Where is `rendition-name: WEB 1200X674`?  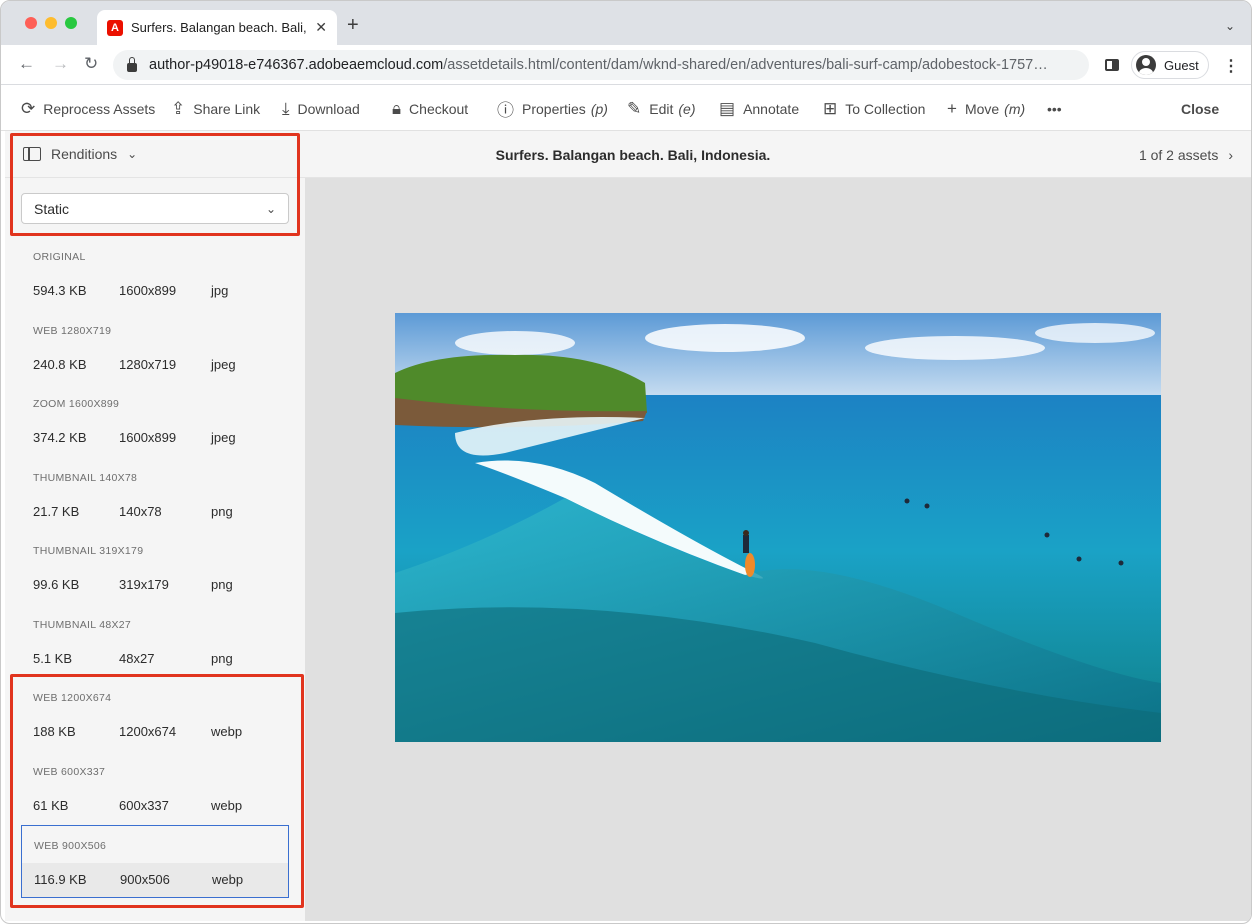
rendition-name: WEB 1200X674 is located at coordinates (72, 698).